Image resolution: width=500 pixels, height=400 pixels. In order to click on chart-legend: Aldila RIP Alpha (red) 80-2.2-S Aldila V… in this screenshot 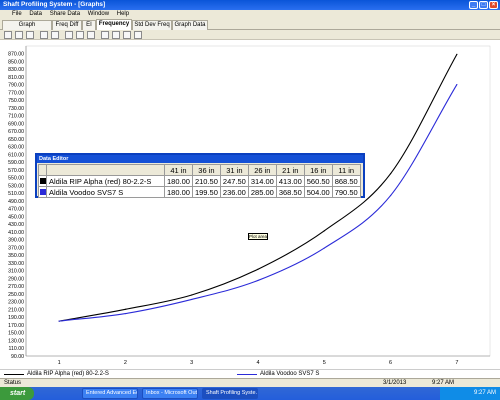, I will do `click(250, 373)`.